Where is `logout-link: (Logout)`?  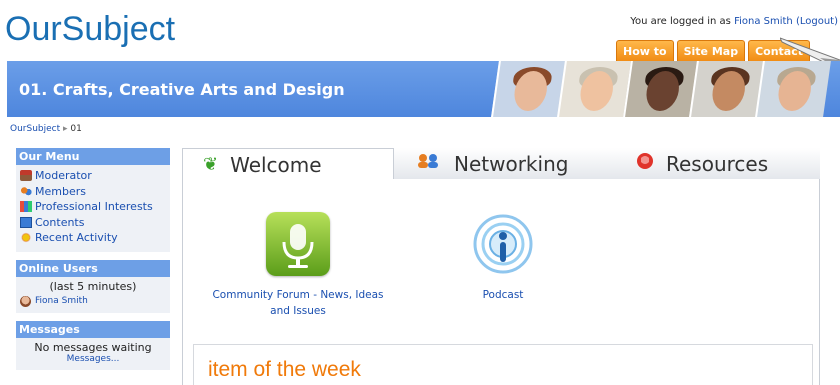 logout-link: (Logout) is located at coordinates (817, 21).